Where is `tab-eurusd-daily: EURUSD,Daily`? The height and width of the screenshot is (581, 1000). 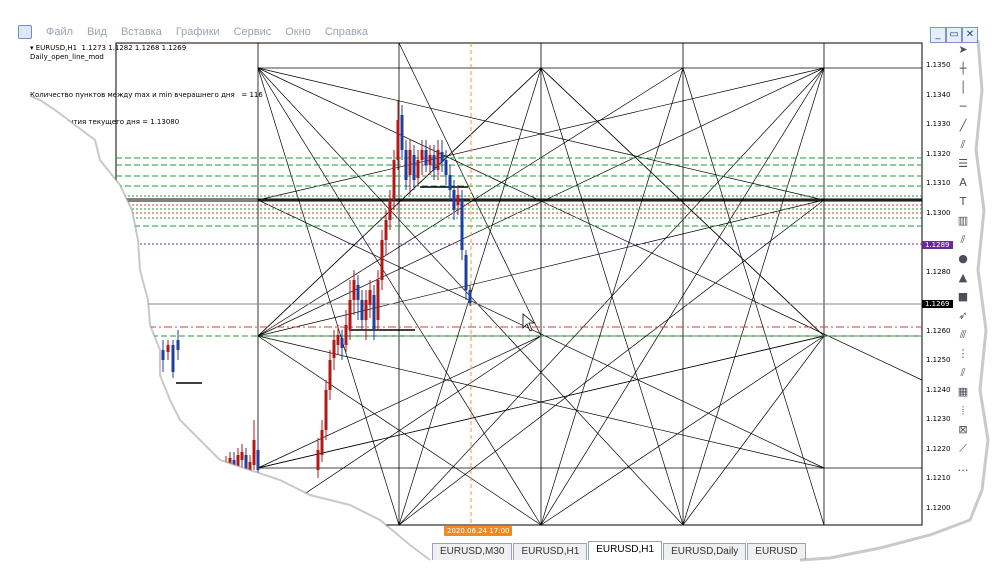 tab-eurusd-daily: EURUSD,Daily is located at coordinates (705, 551).